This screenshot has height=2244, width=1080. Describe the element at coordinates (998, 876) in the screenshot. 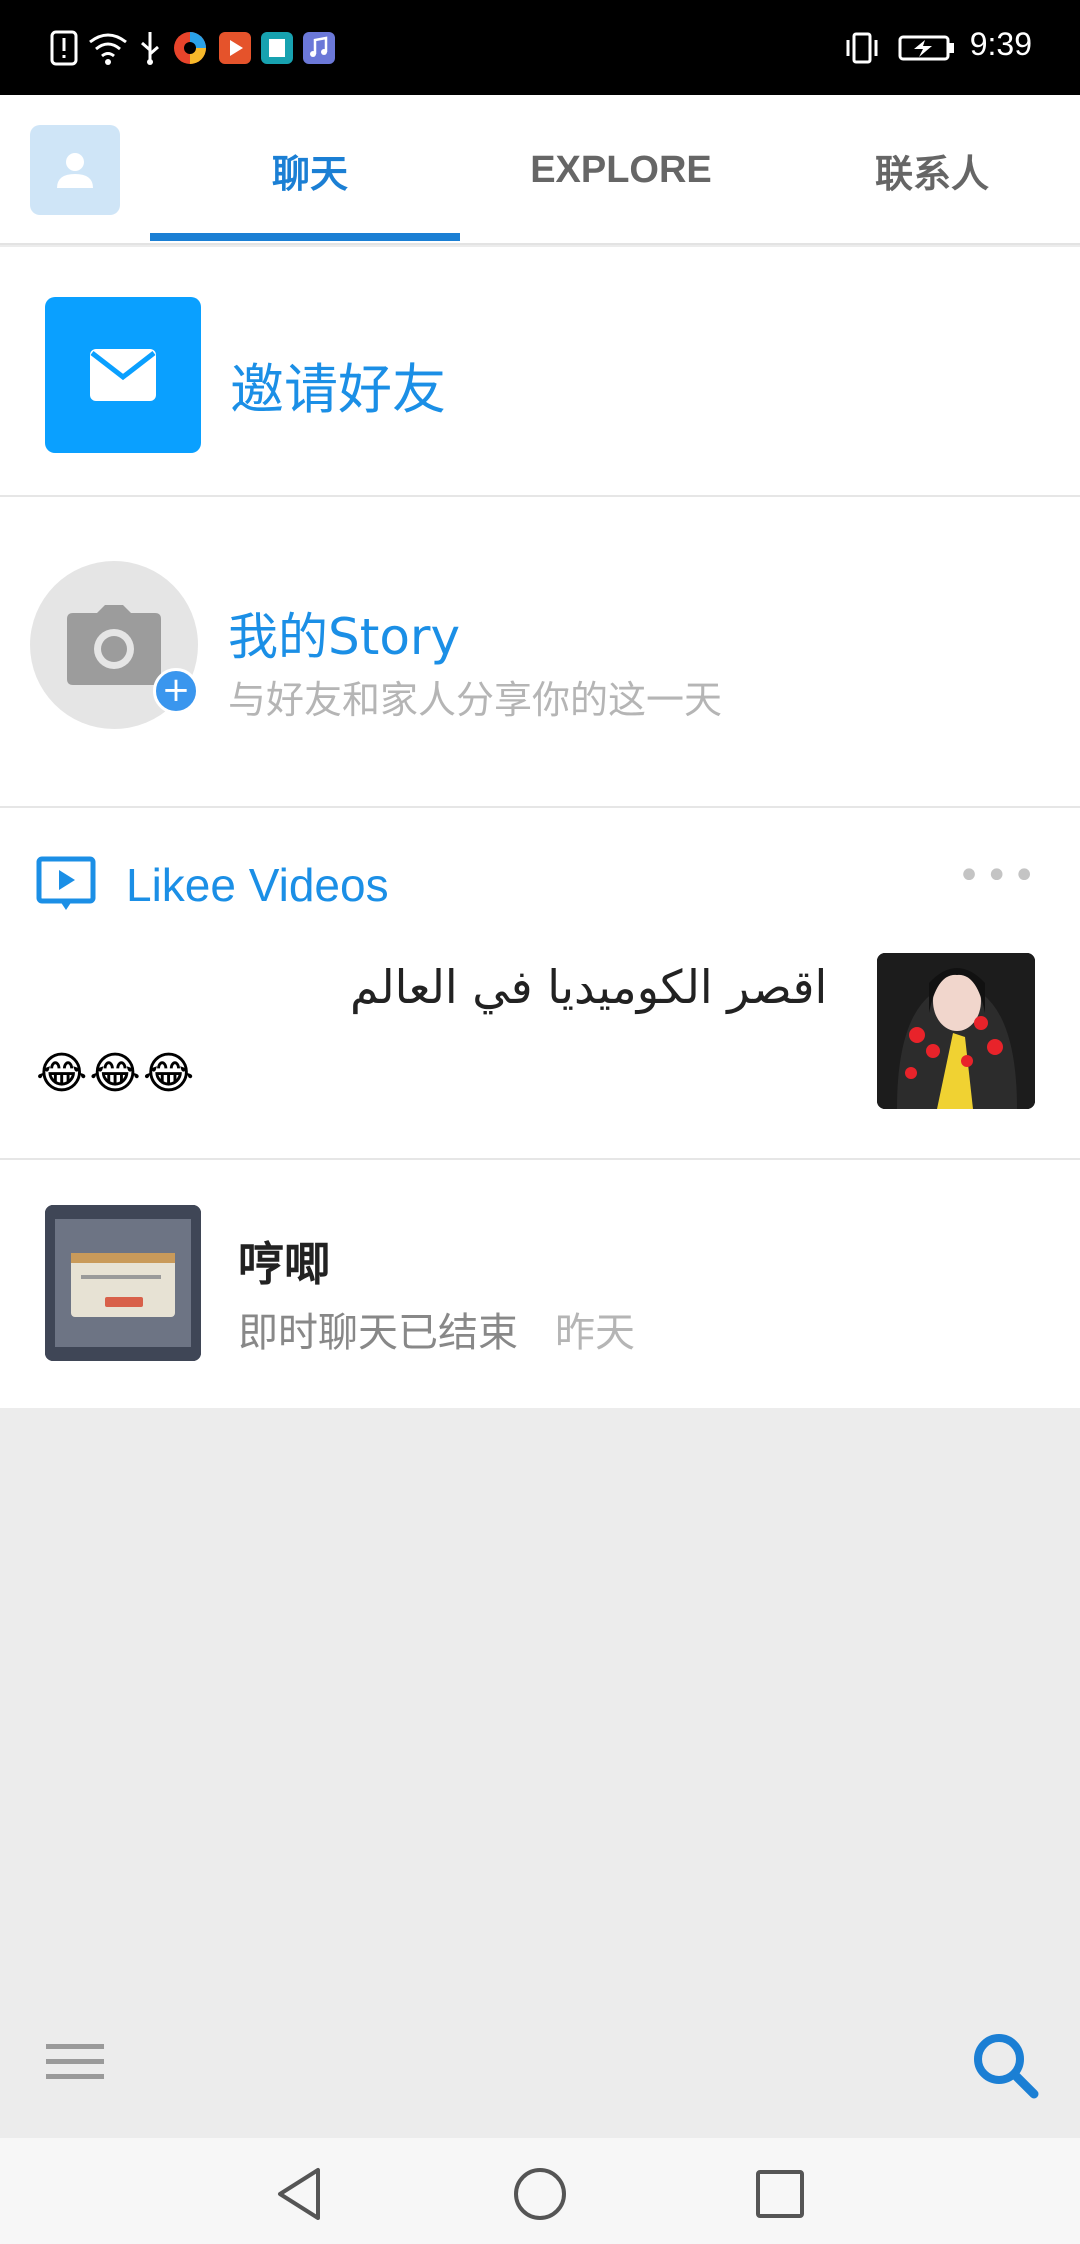

I see `more-options-icon: •••` at that location.